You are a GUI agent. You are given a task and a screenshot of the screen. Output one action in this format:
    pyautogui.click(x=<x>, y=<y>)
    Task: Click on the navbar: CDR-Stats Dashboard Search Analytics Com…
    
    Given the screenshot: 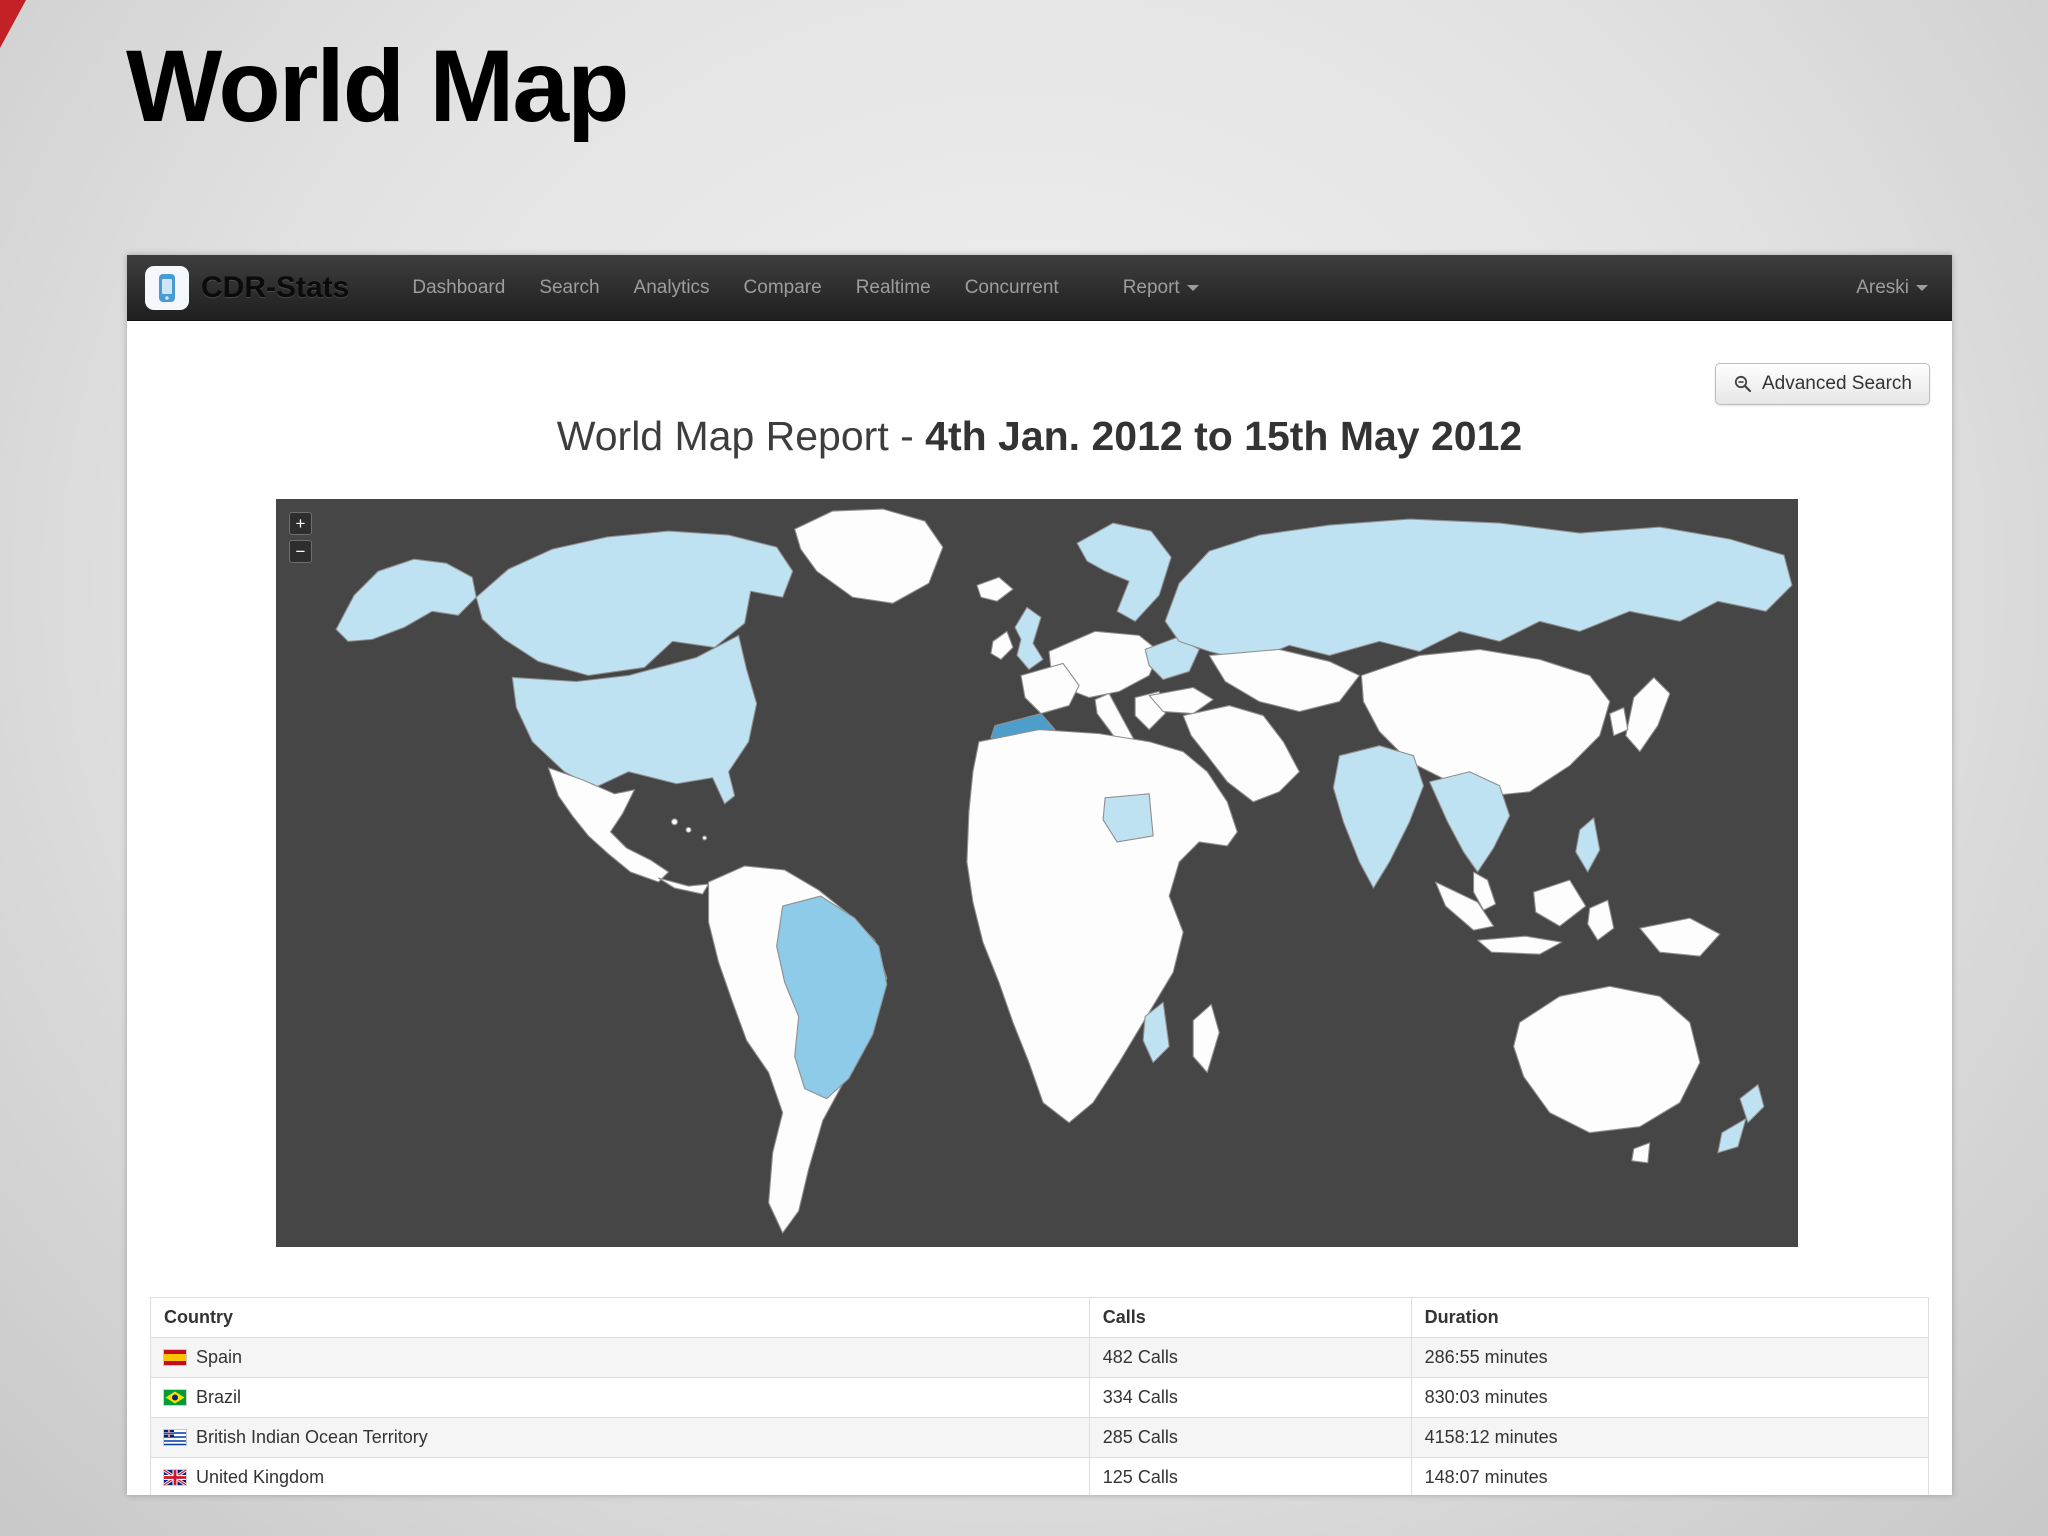 What is the action you would take?
    pyautogui.click(x=1039, y=288)
    